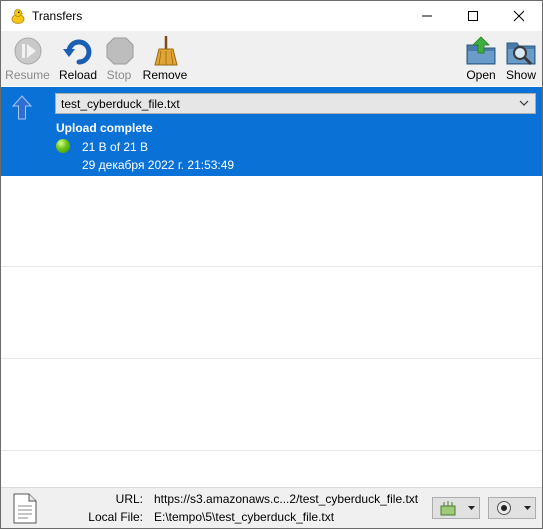  Describe the element at coordinates (27, 75) in the screenshot. I see `resume-label: Resume` at that location.